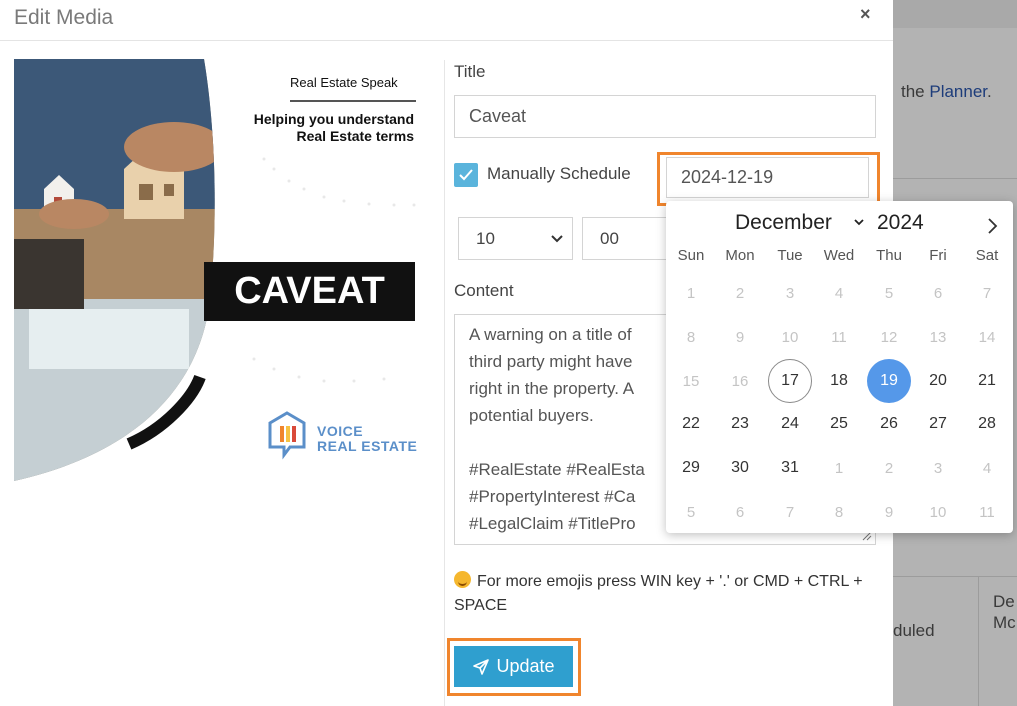 The height and width of the screenshot is (706, 1017). Describe the element at coordinates (790, 381) in the screenshot. I see `calendar-day: 17` at that location.